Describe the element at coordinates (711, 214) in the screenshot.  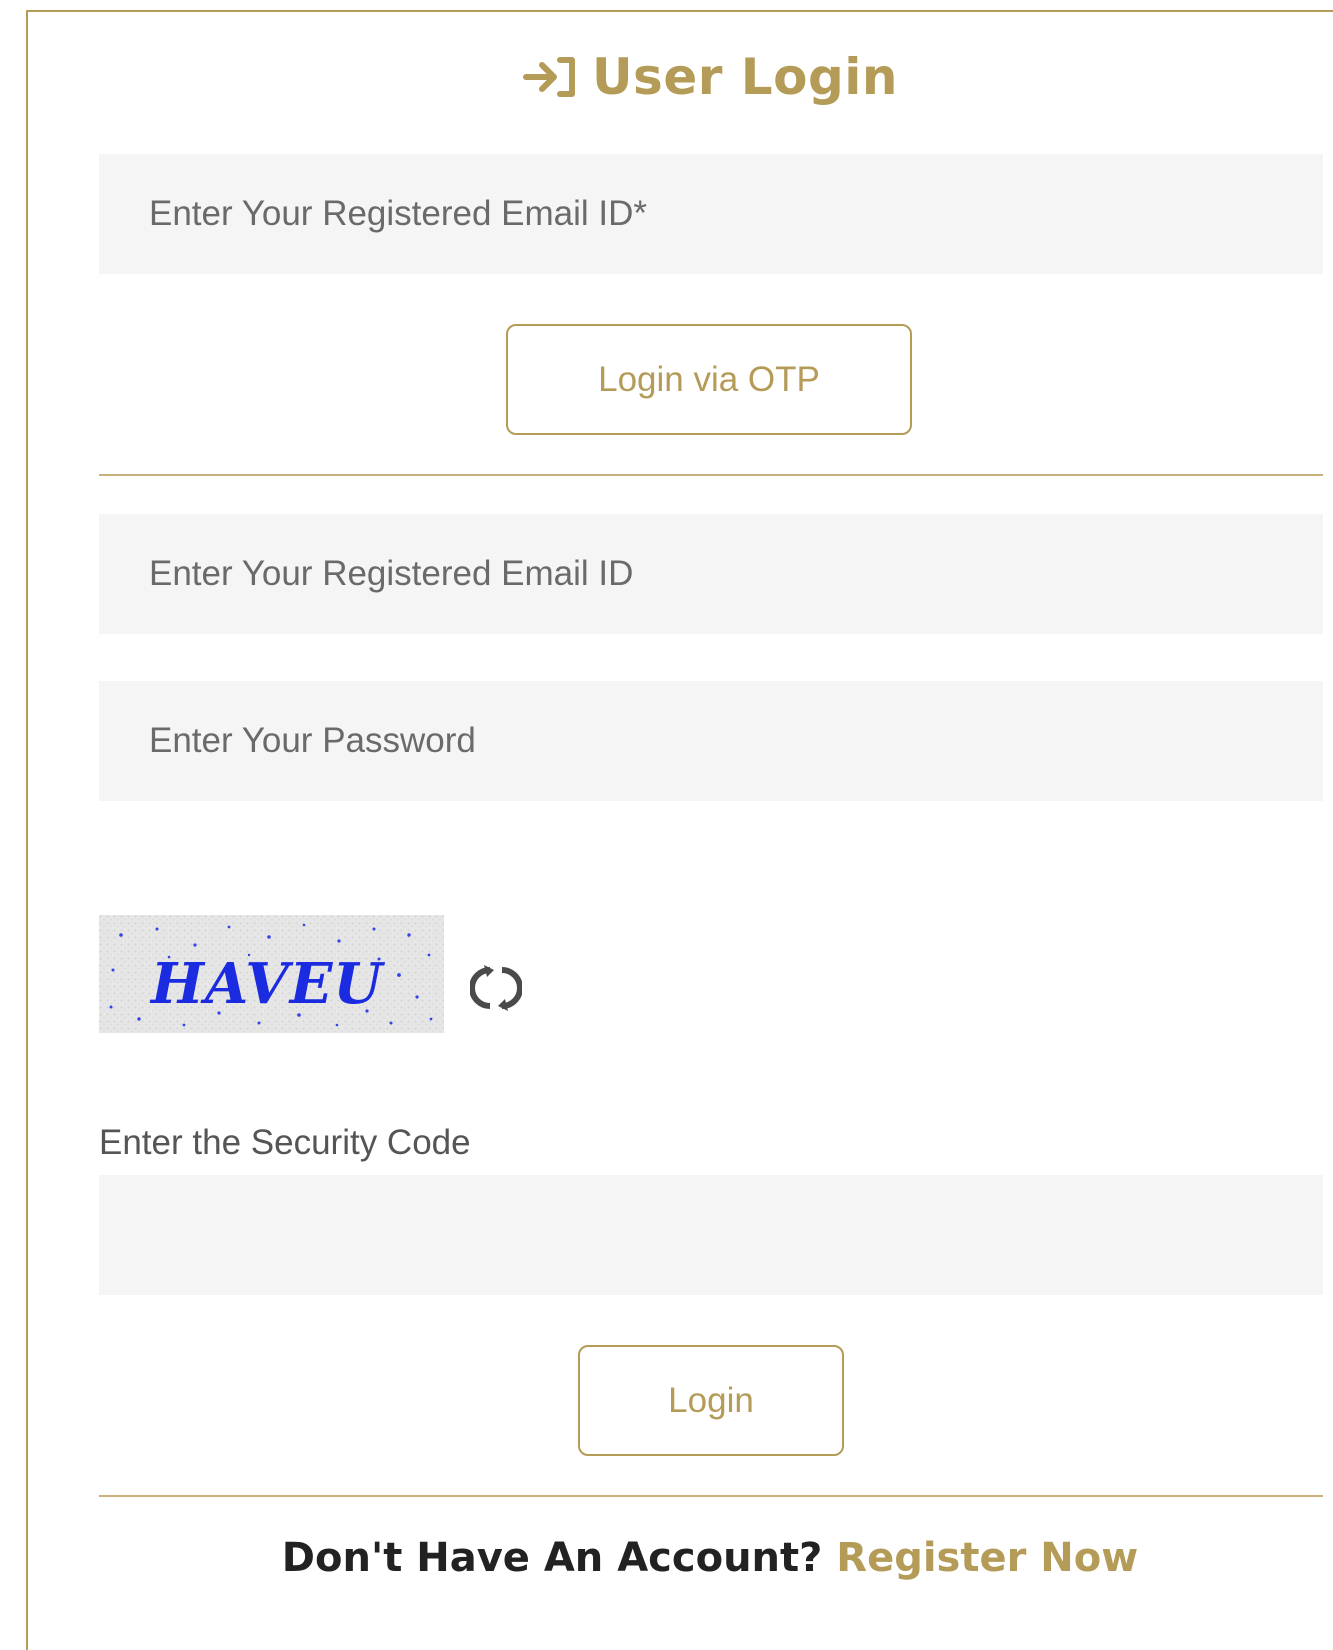
I see `otp-email-input` at that location.